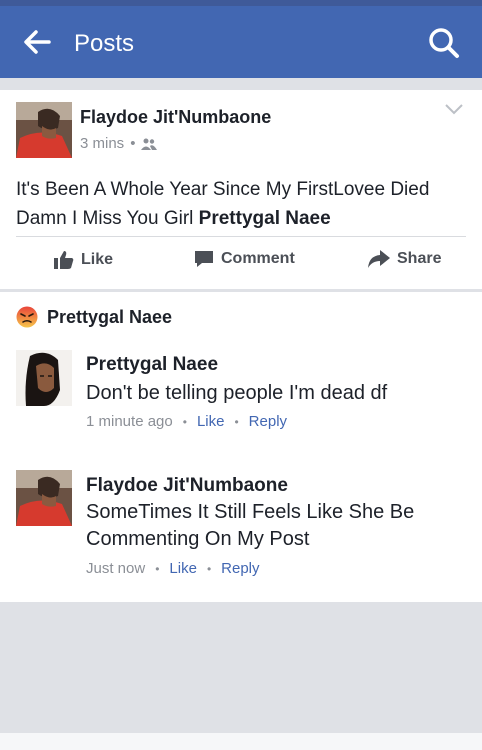  Describe the element at coordinates (204, 259) in the screenshot. I see `comment-icon` at that location.